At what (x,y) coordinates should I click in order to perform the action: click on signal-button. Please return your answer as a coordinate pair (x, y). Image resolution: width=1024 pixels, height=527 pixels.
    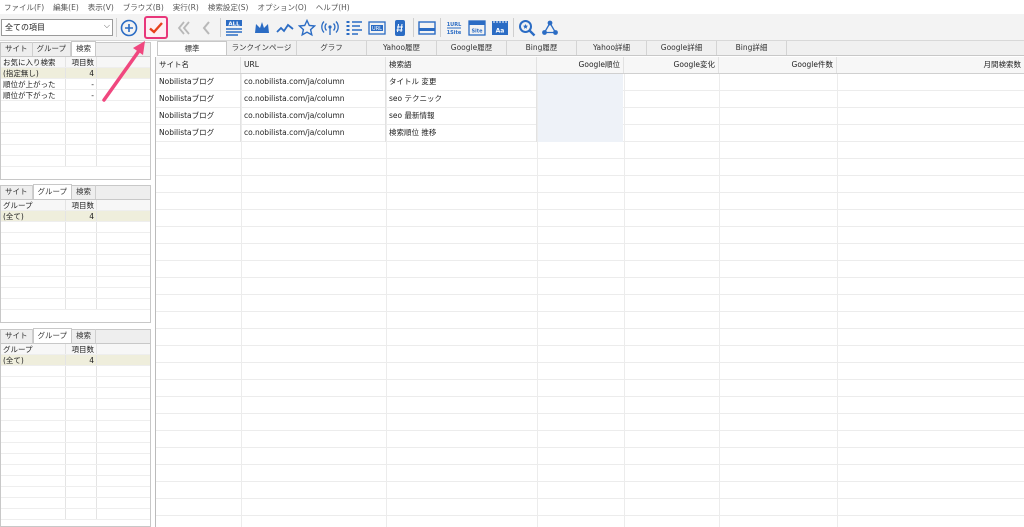
    Looking at the image, I should click on (330, 27).